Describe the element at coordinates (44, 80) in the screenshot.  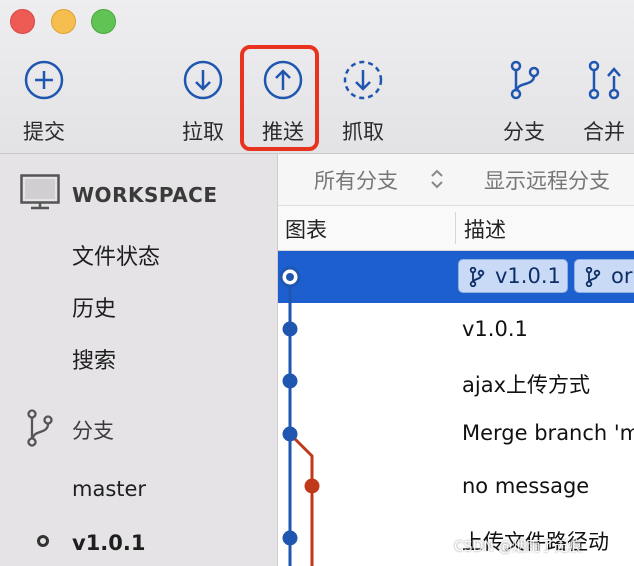
I see `plus-circle-icon` at that location.